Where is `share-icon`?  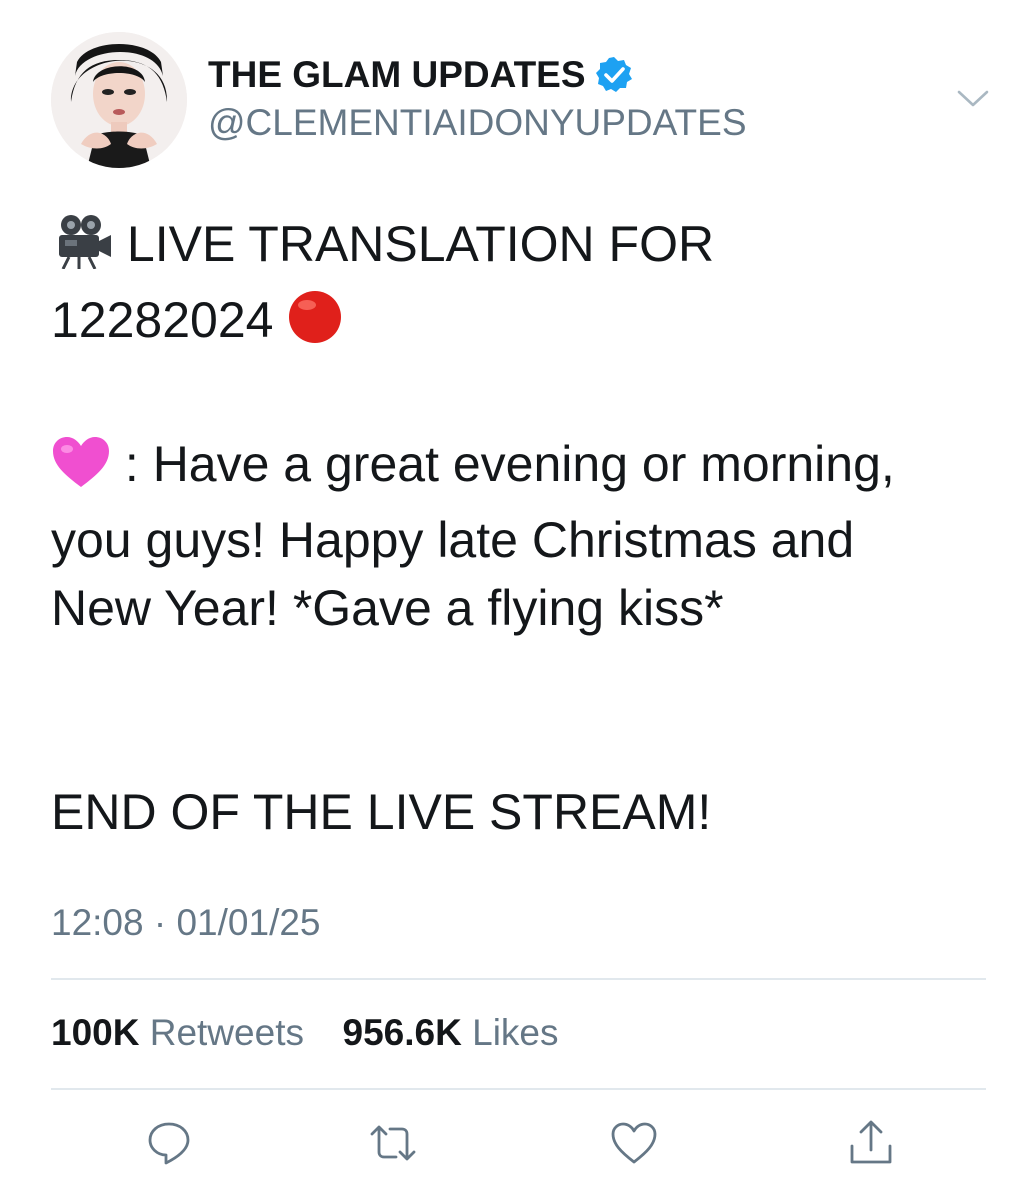 share-icon is located at coordinates (871, 1143).